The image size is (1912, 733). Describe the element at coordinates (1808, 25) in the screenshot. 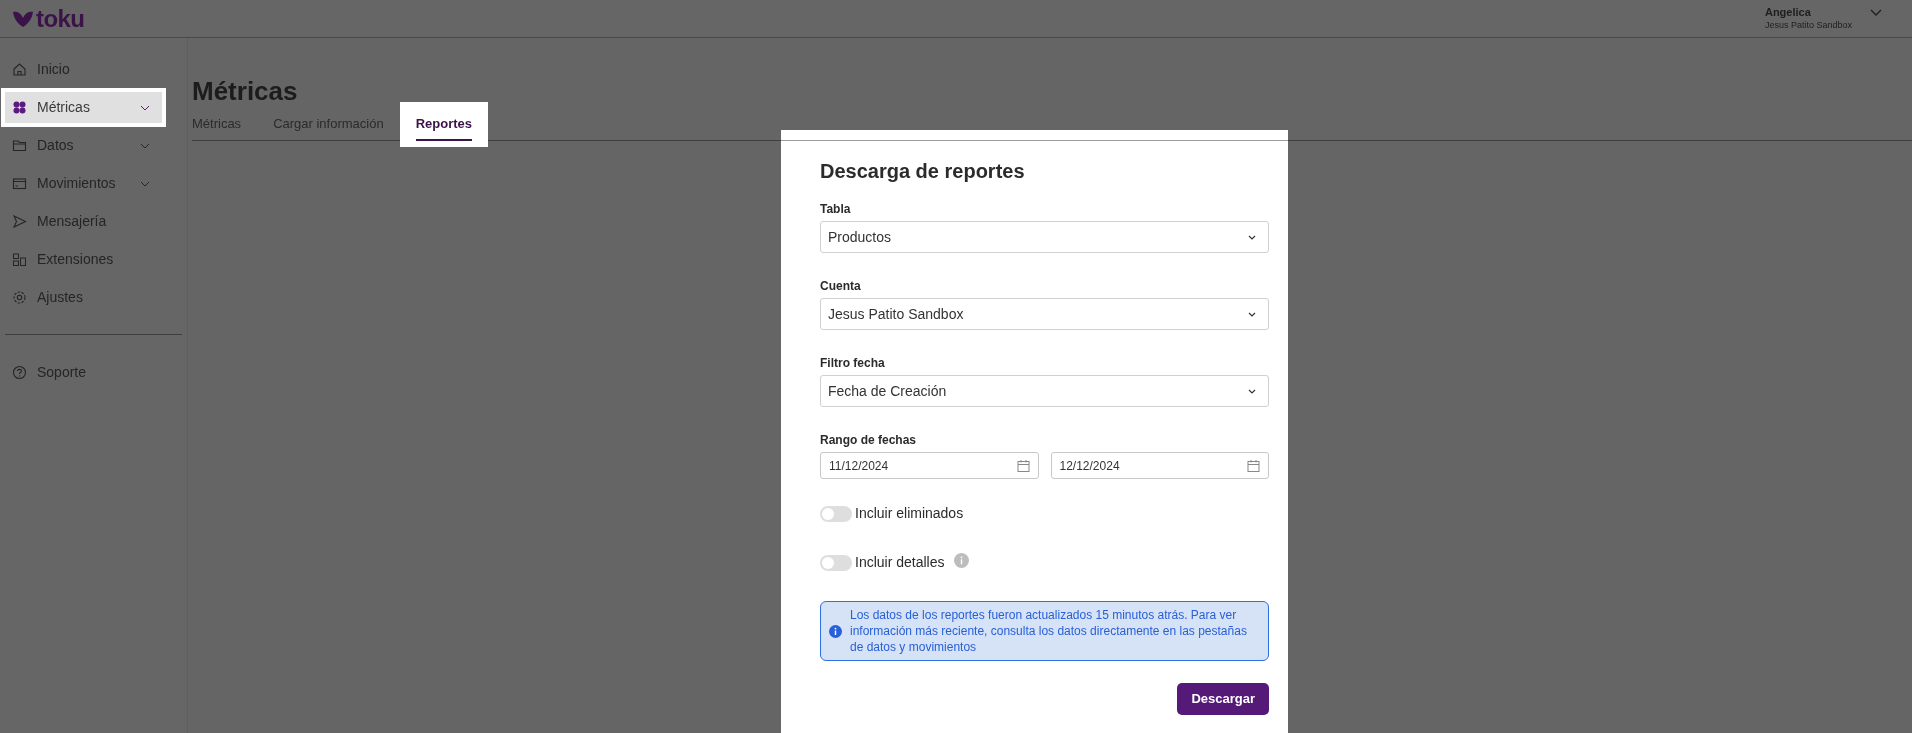

I see `account-name: Jesus Patito Sandbox` at that location.